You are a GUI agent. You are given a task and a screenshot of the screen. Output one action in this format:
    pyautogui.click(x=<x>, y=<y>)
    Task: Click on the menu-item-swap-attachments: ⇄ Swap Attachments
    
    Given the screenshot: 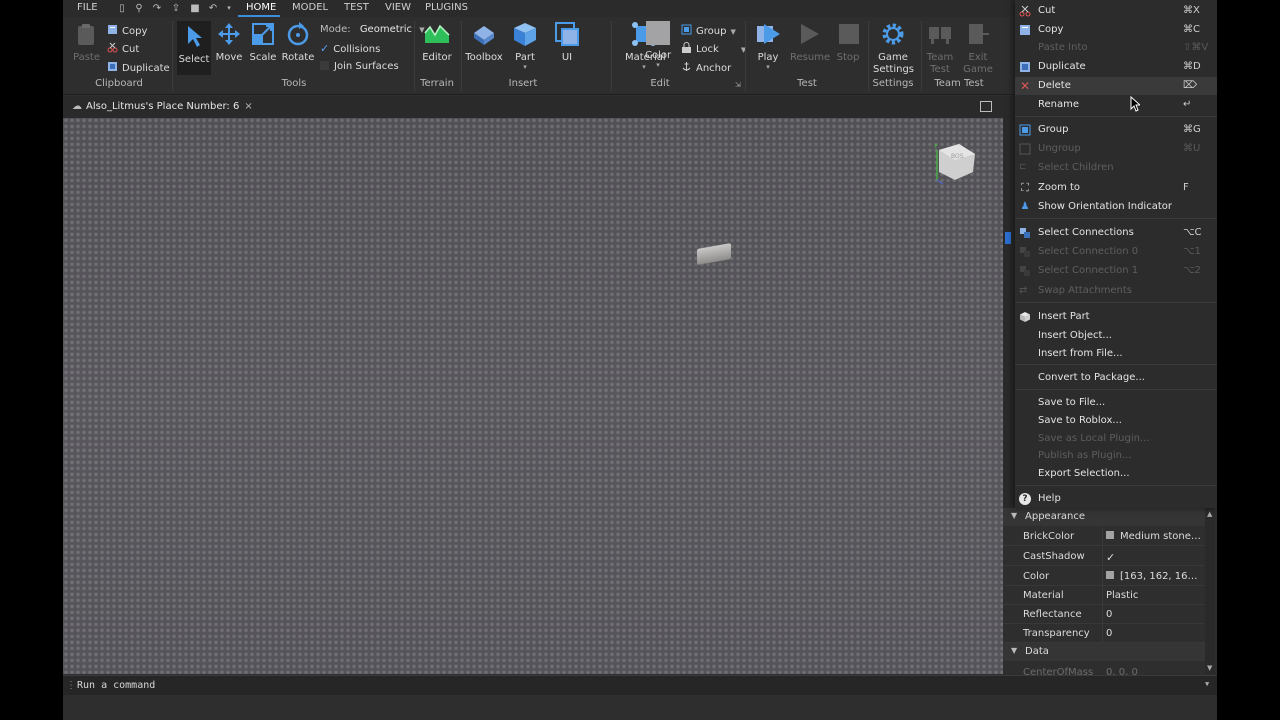 What is the action you would take?
    pyautogui.click(x=1116, y=291)
    